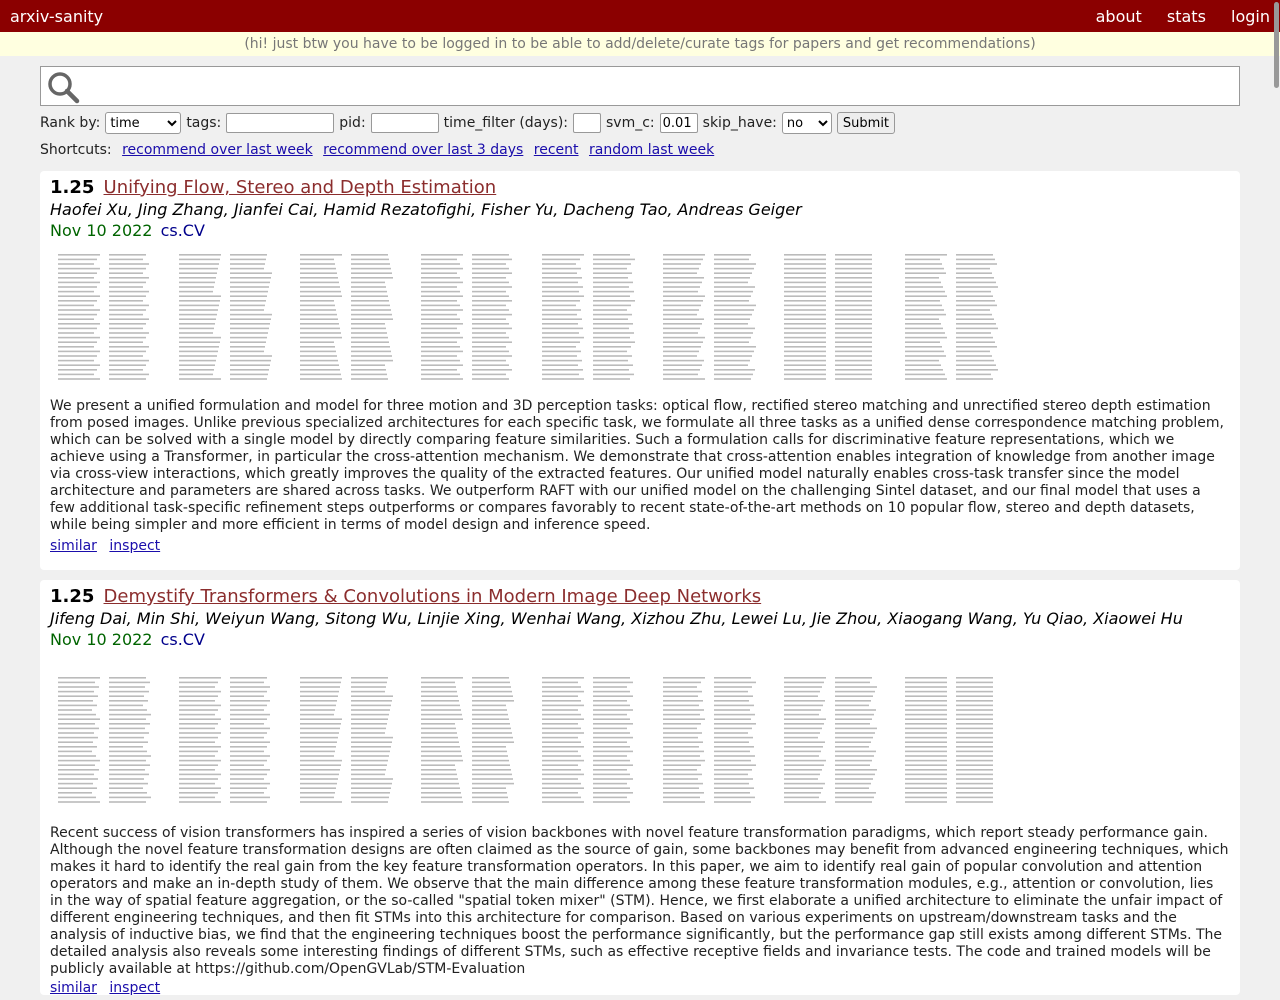 This screenshot has width=1280, height=1000. What do you see at coordinates (660, 86) in the screenshot?
I see `search-input` at bounding box center [660, 86].